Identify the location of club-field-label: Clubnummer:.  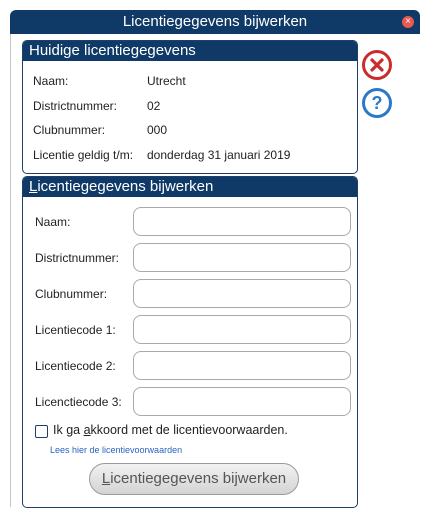
(71, 294).